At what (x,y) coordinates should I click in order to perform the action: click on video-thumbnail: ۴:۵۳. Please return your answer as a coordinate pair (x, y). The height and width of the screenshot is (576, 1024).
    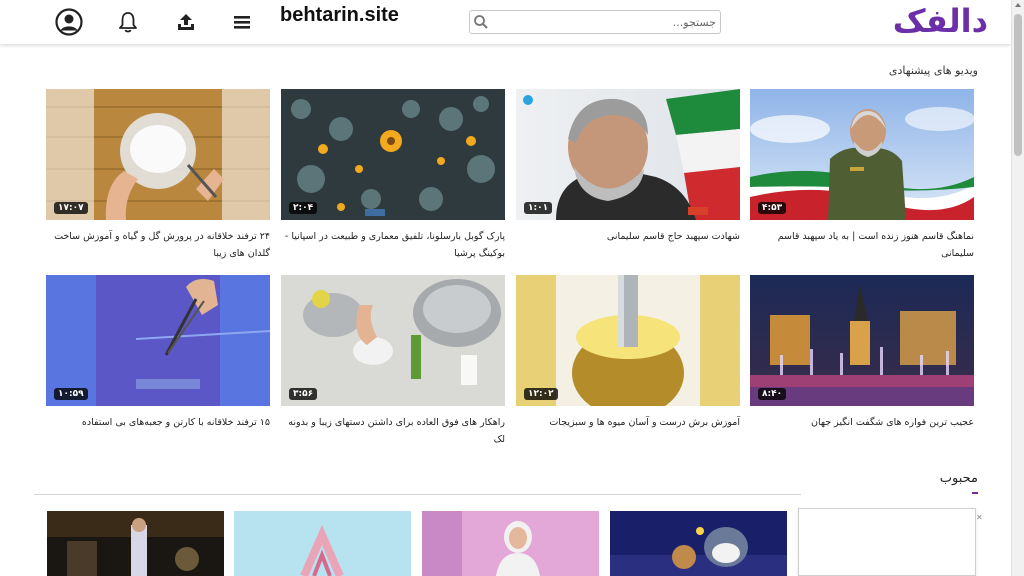
    Looking at the image, I should click on (862, 154).